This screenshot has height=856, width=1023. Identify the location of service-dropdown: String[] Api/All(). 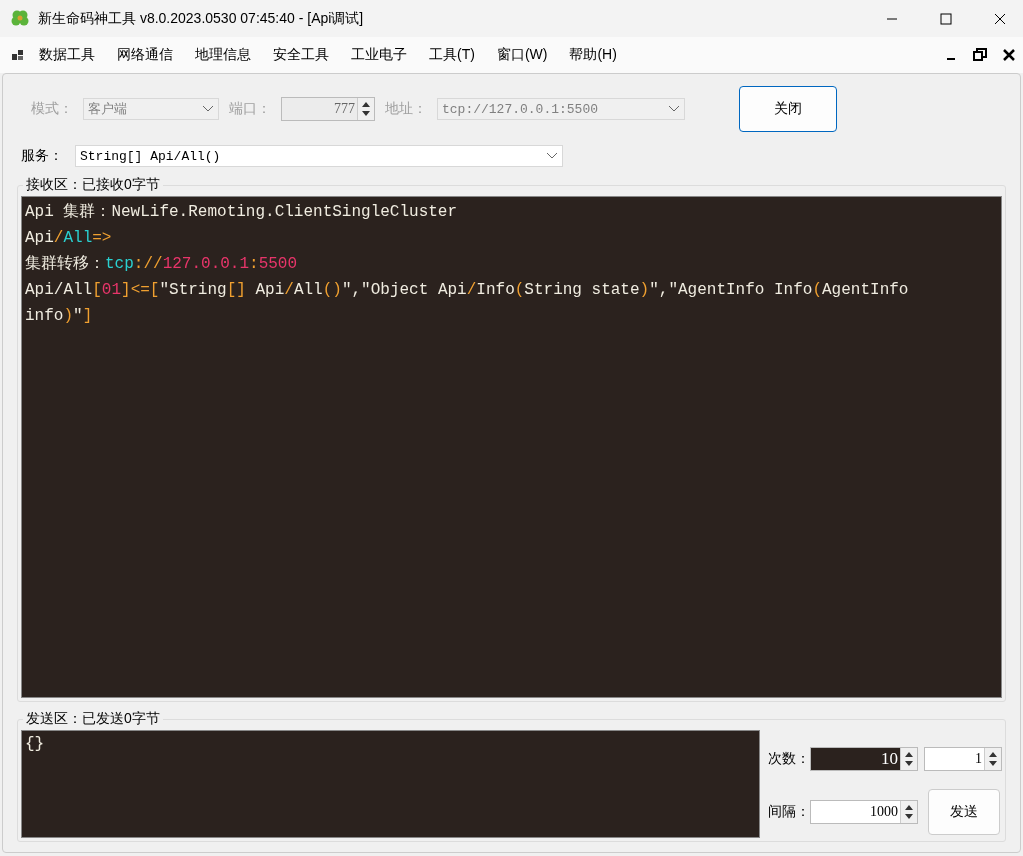
(319, 156).